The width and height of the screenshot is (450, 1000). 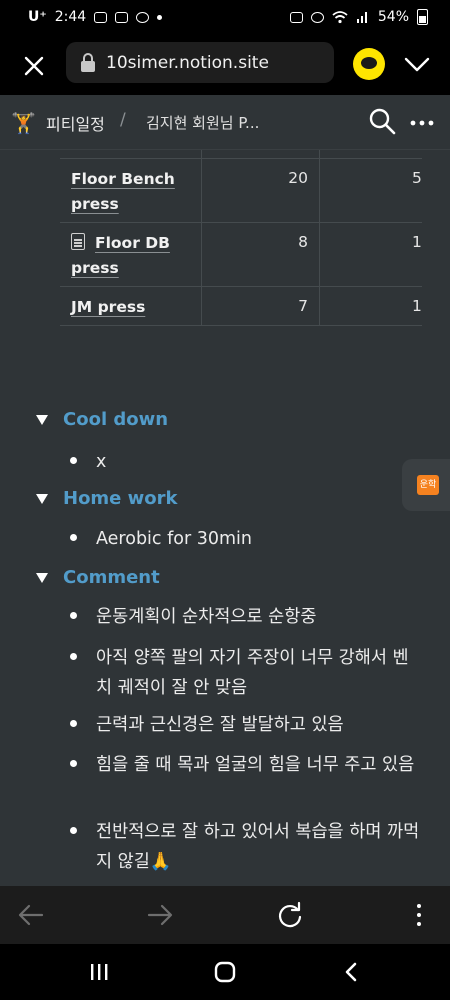 What do you see at coordinates (317, 17) in the screenshot?
I see `mute-icon` at bounding box center [317, 17].